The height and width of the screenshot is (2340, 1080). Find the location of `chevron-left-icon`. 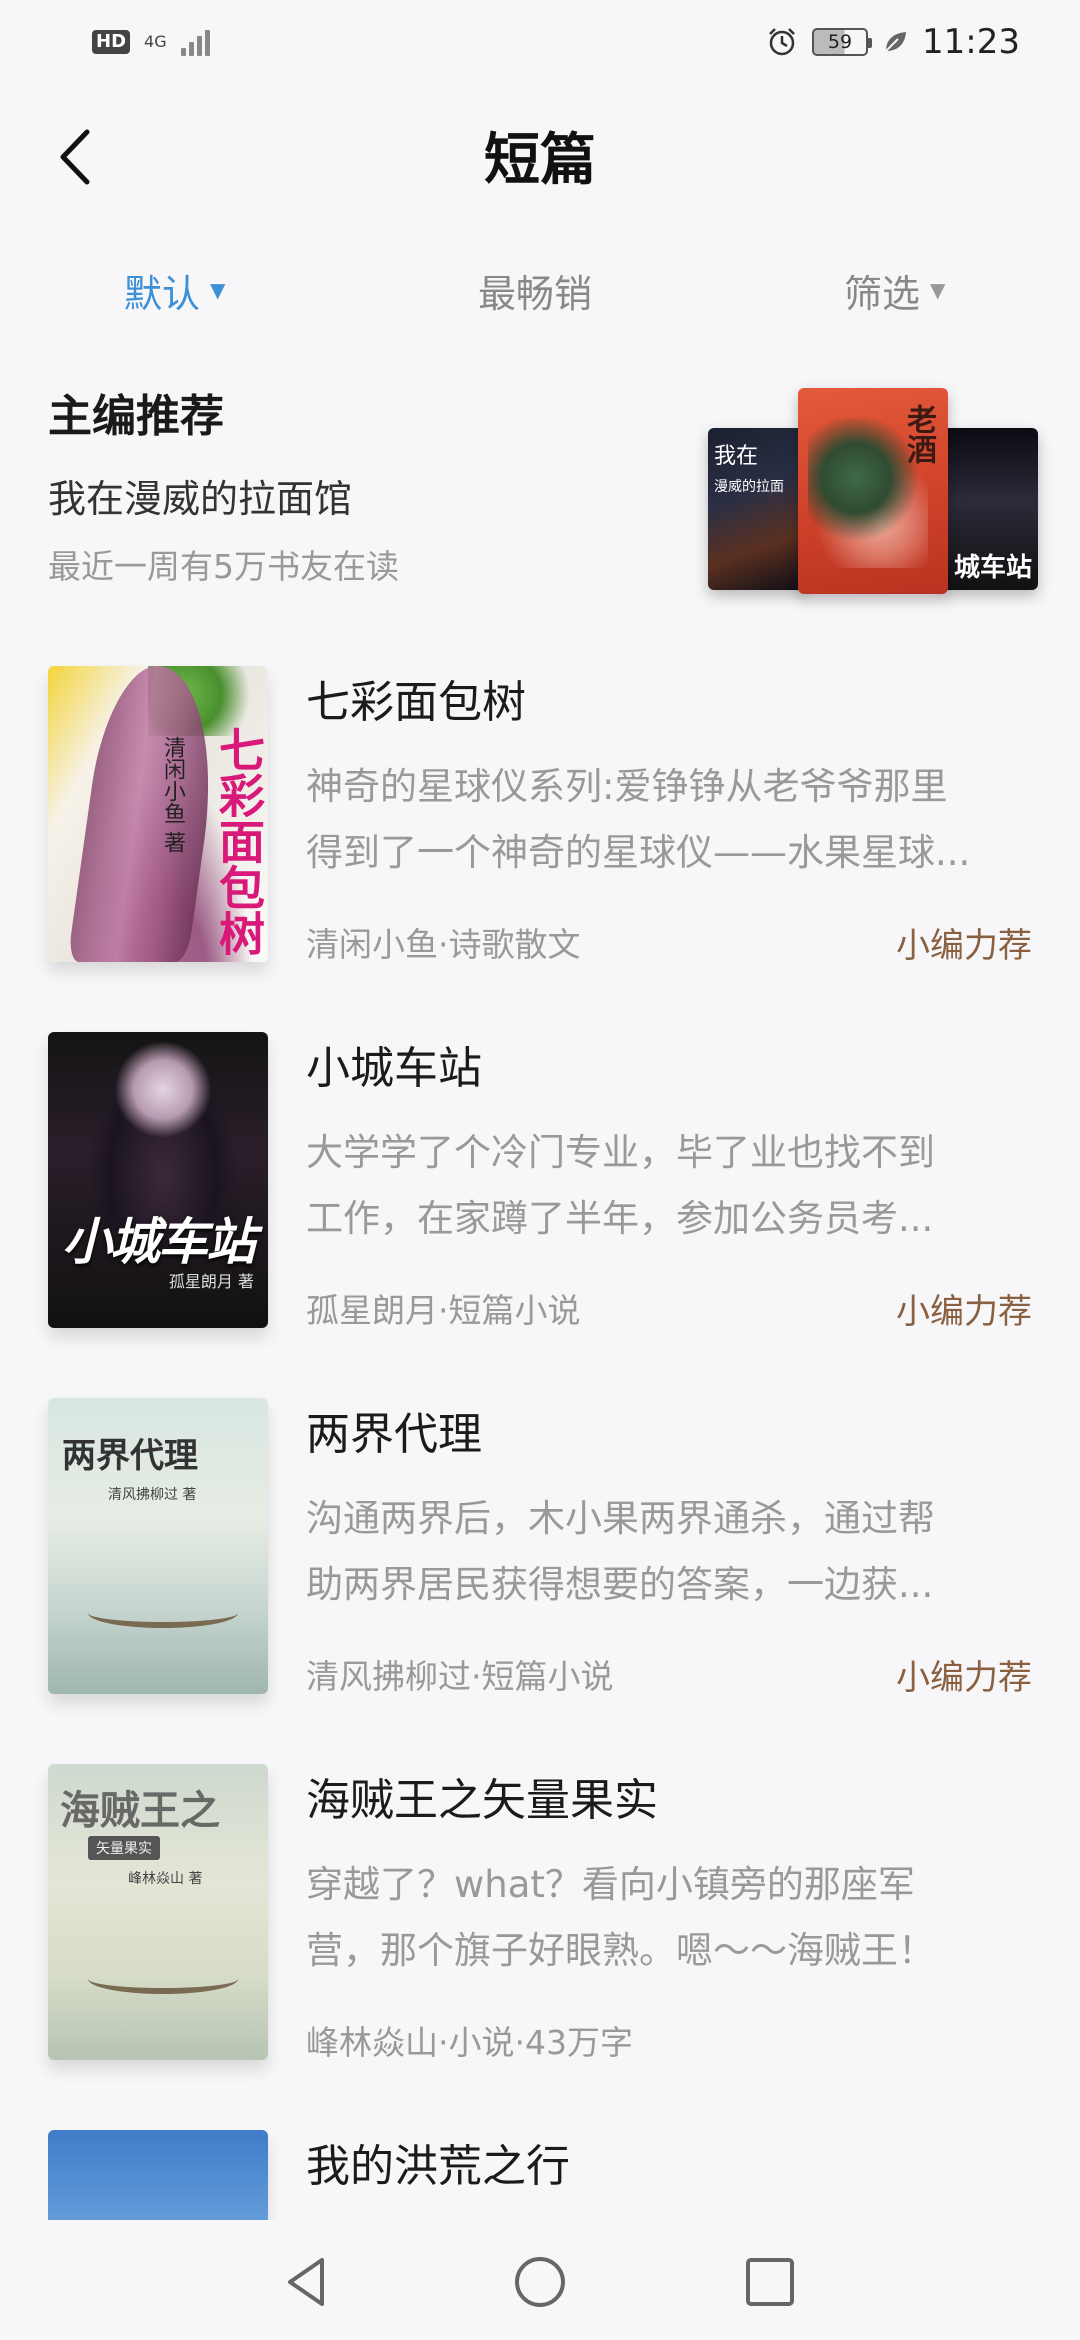

chevron-left-icon is located at coordinates (75, 157).